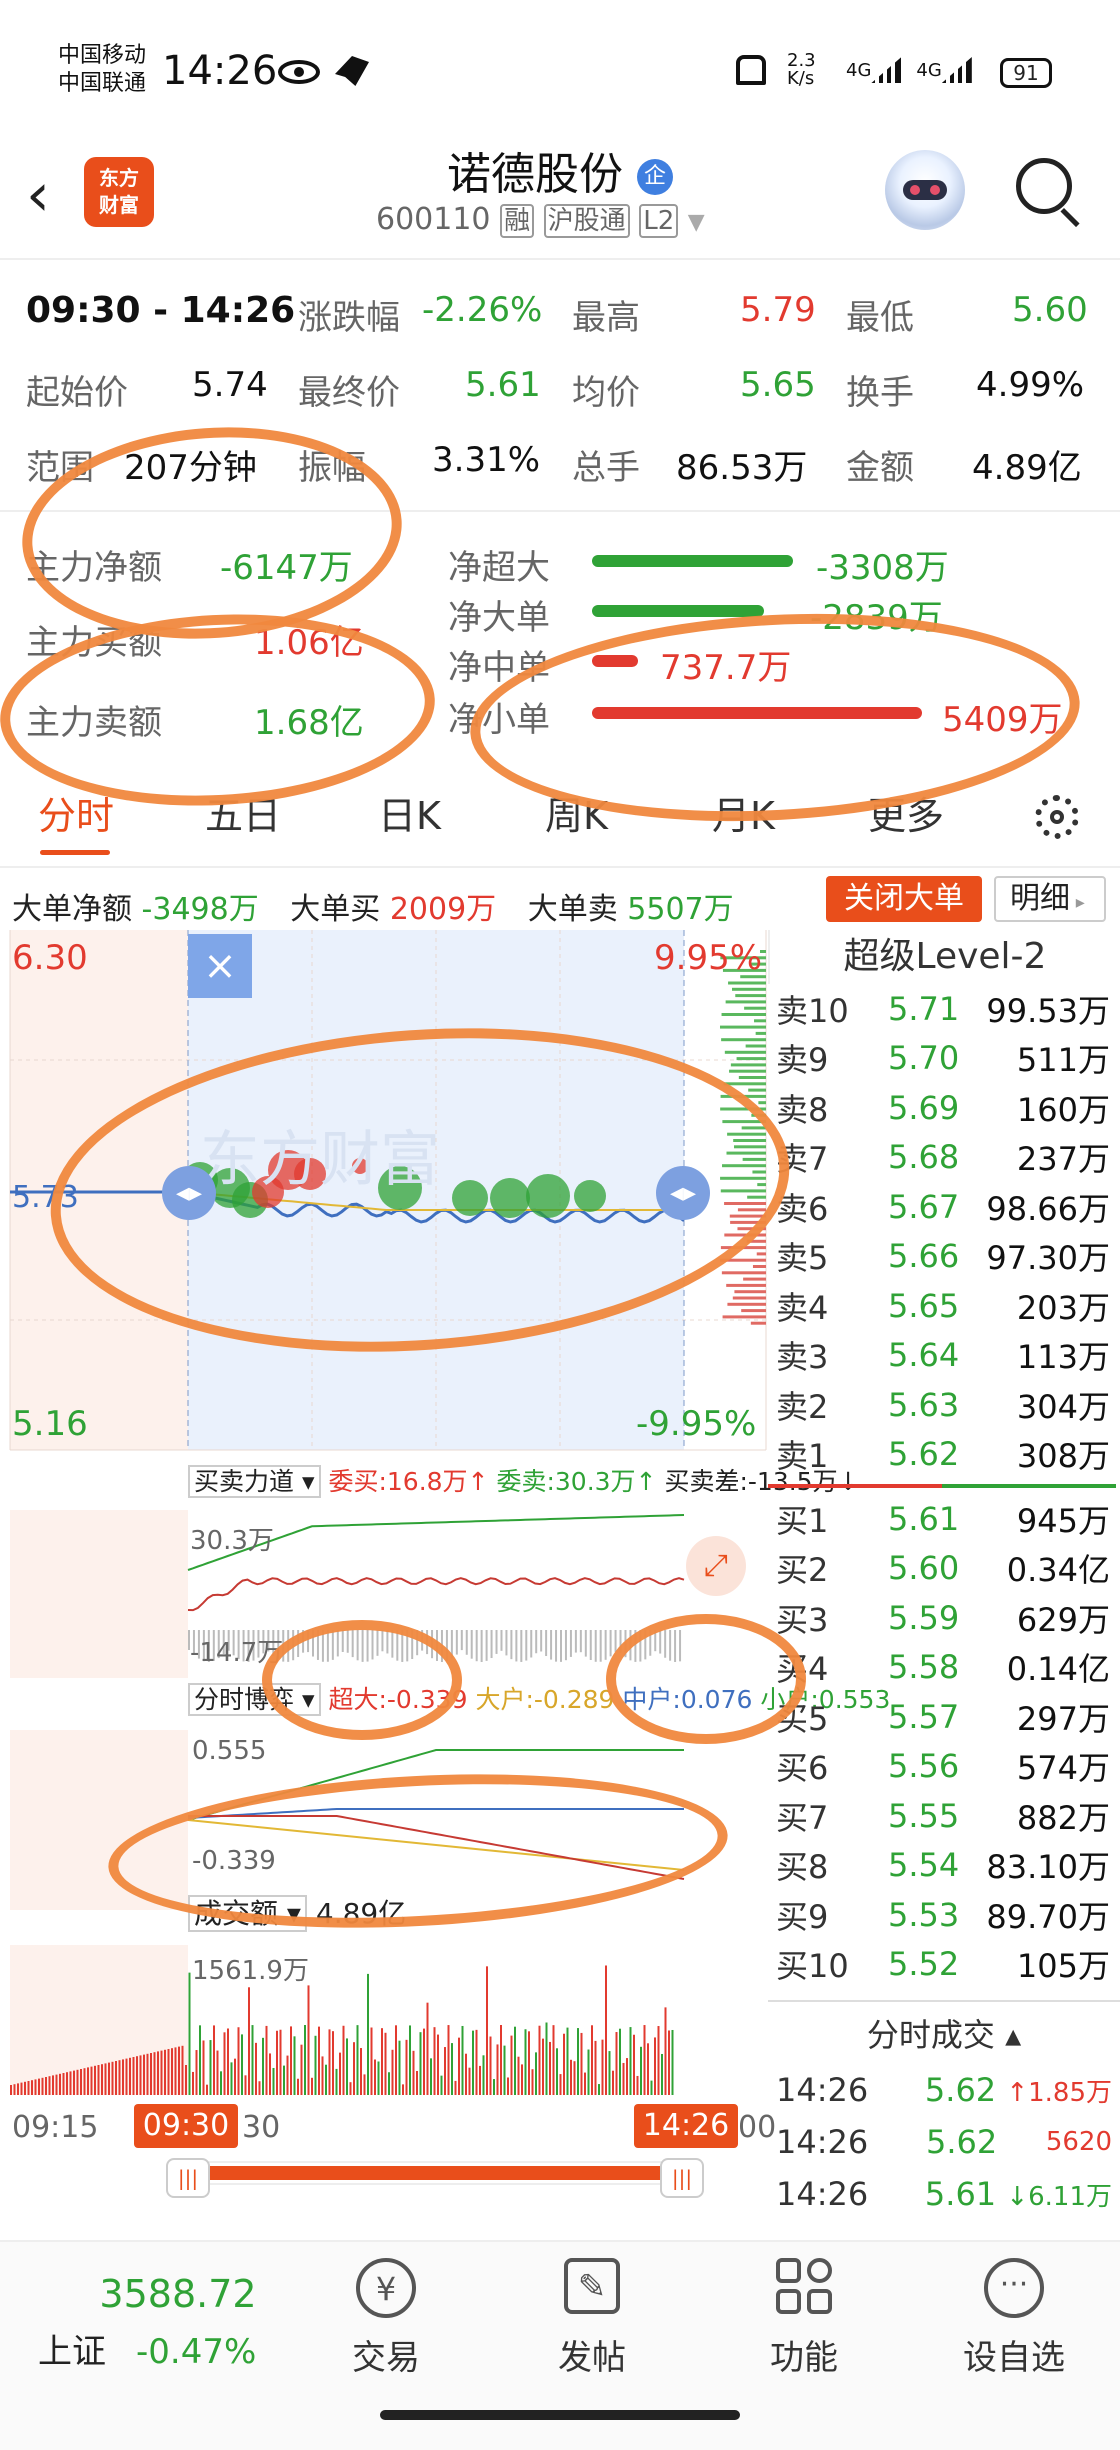  I want to click on main-sell-label: 主力卖额, so click(94, 723).